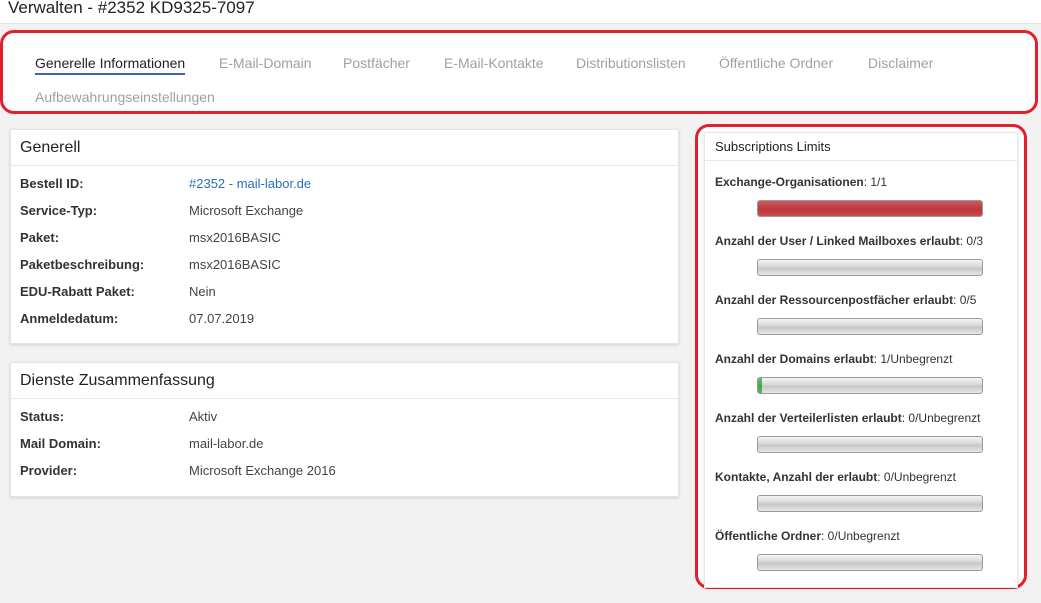 The width and height of the screenshot is (1041, 603). I want to click on tab-oeffentliche-ordner: Öffentliche Ordner, so click(776, 64).